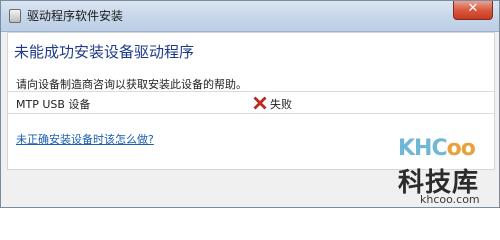 The height and width of the screenshot is (240, 500). I want to click on title-bar: 驱动程序软件安装 ✕, so click(250, 16).